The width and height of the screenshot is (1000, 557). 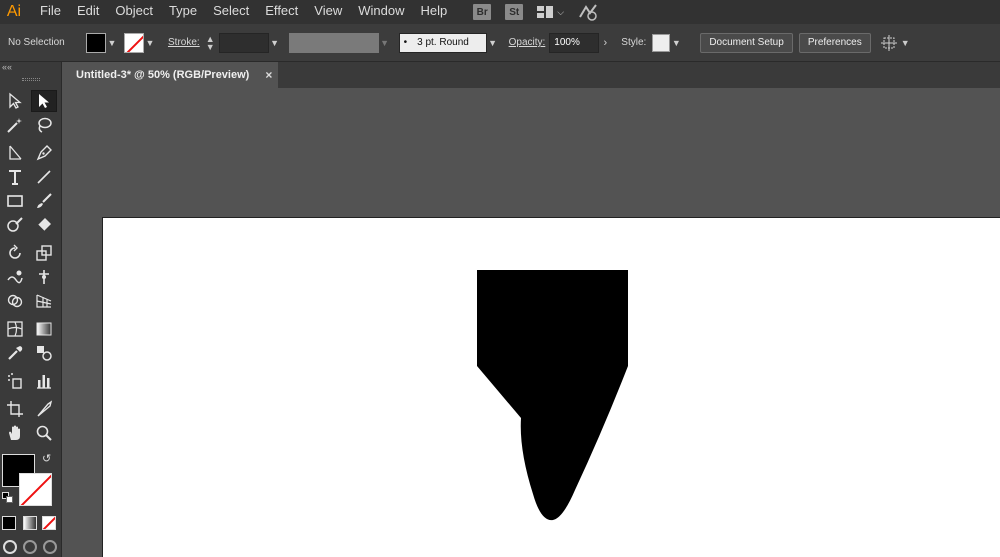 I want to click on artboard-tool-icon, so click(x=15, y=409).